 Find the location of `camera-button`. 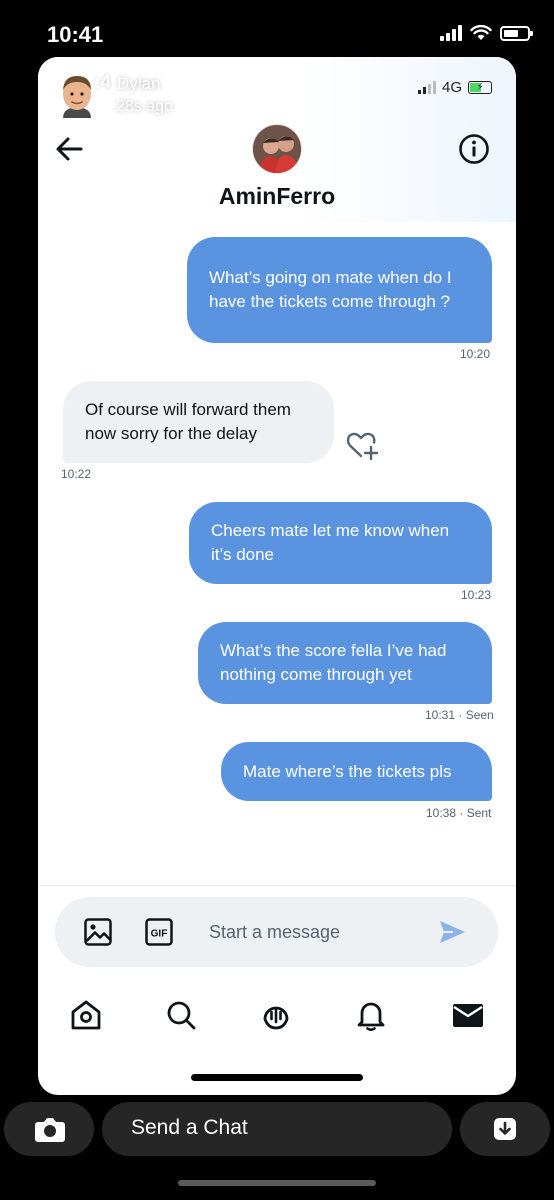

camera-button is located at coordinates (49, 1129).